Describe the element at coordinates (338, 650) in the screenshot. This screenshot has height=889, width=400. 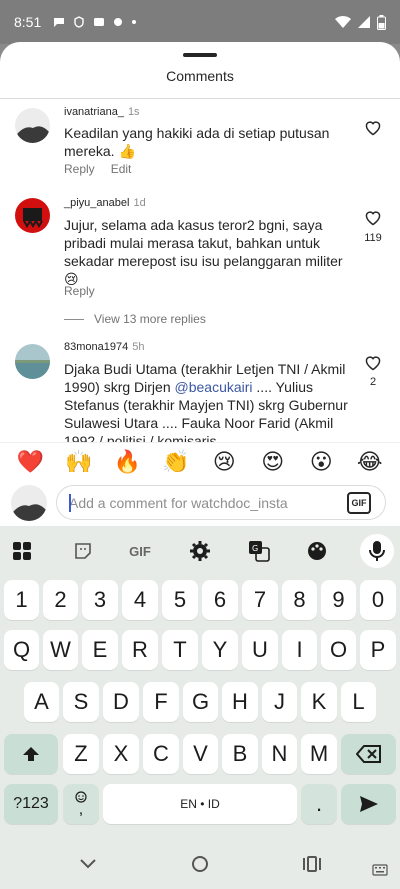
I see `key-o: O` at that location.